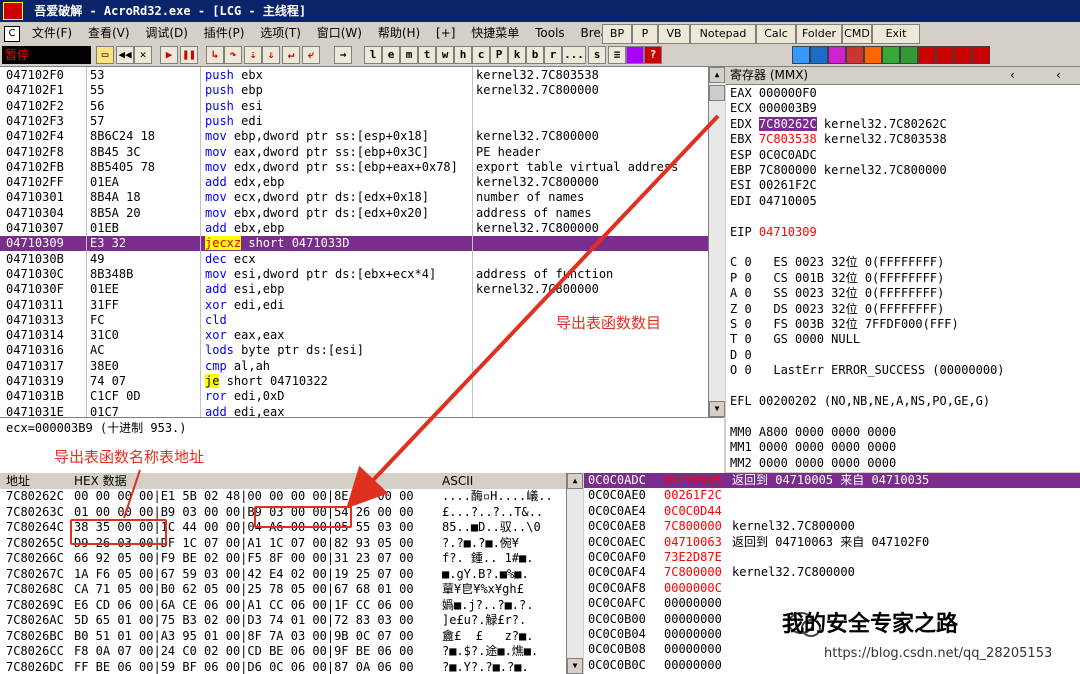  Describe the element at coordinates (723, 34) in the screenshot. I see `notepad-button: Notepad` at that location.